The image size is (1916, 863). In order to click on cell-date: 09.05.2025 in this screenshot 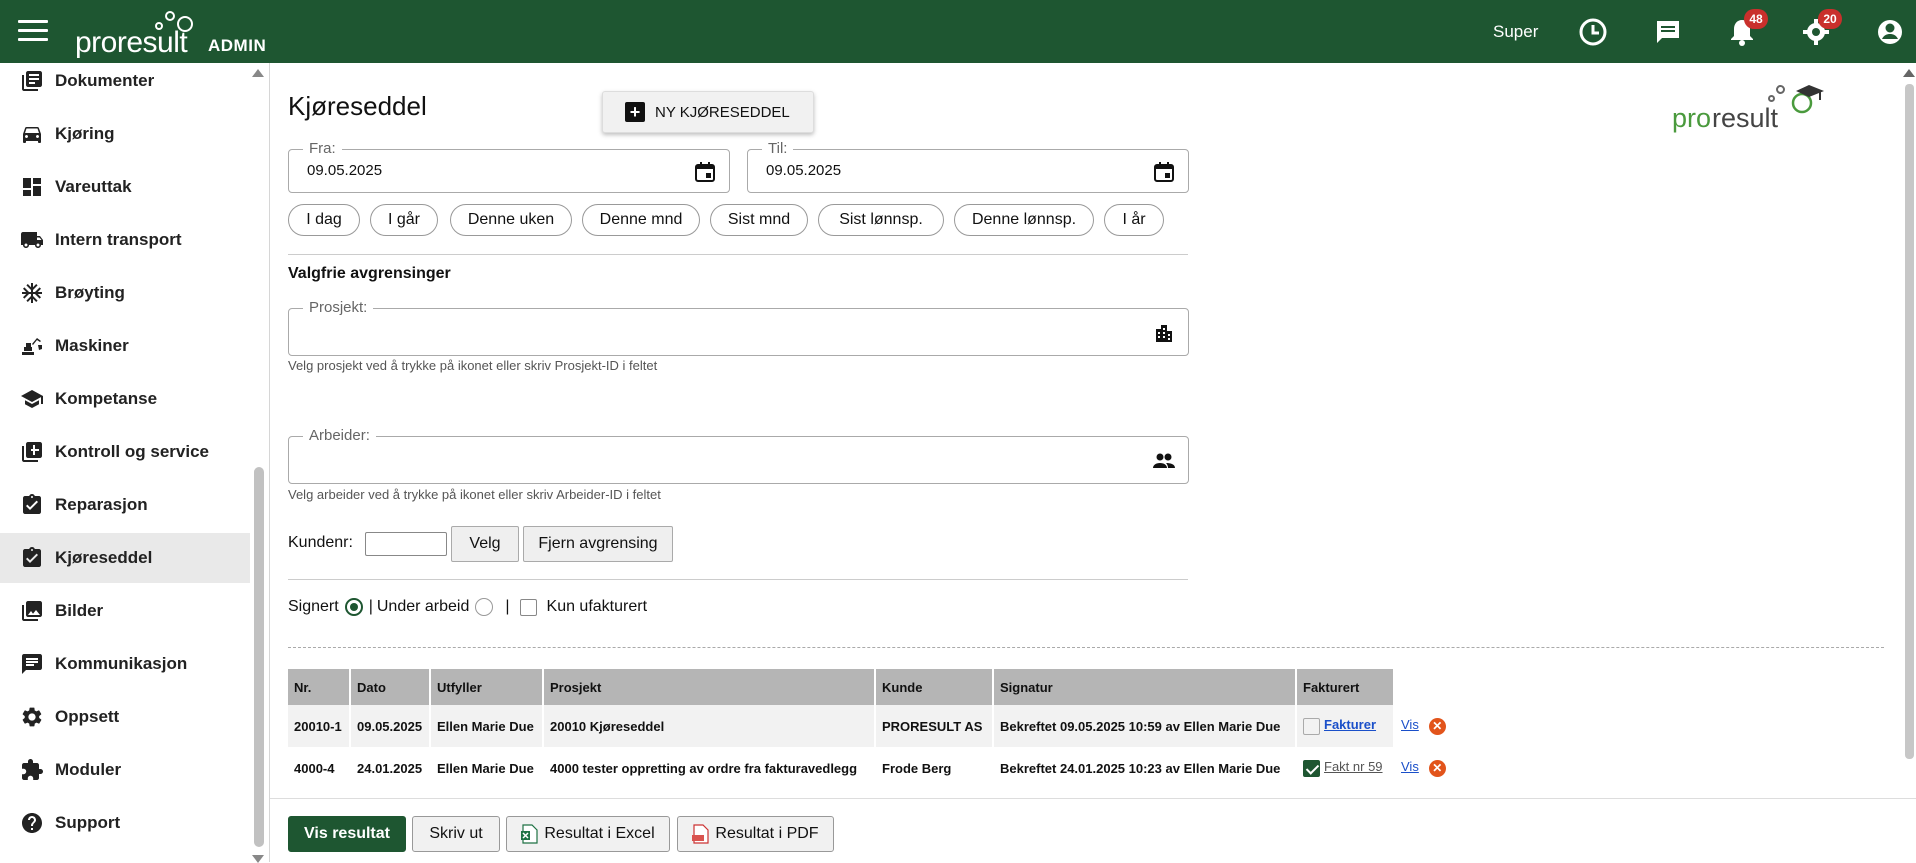, I will do `click(390, 726)`.